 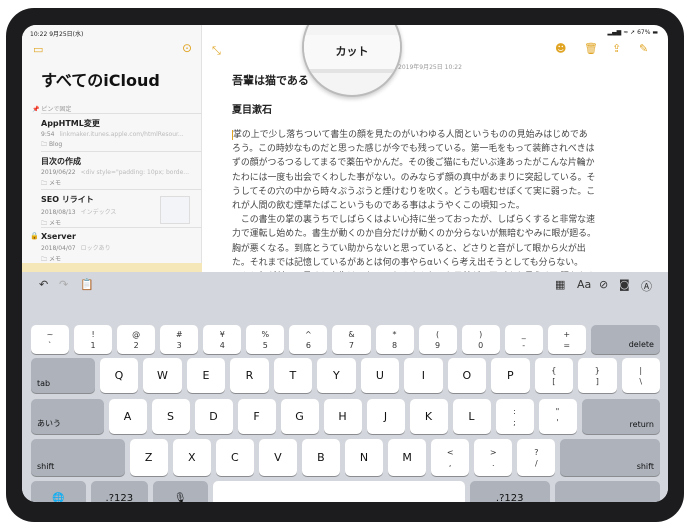 I want to click on dictation-mic-icon: 🎙, so click(x=180, y=491).